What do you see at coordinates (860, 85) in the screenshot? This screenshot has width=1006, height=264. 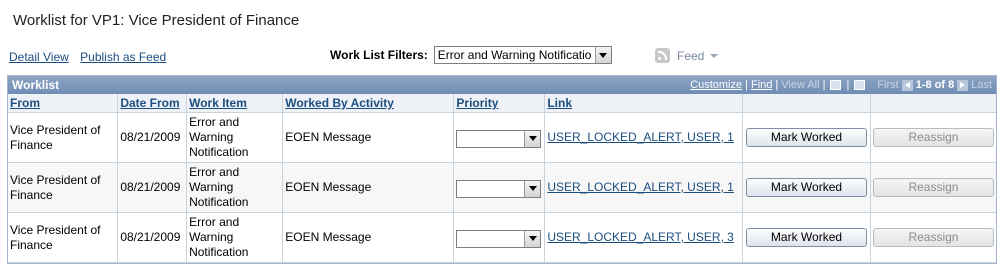 I see `download-spreadsheet-icon` at bounding box center [860, 85].